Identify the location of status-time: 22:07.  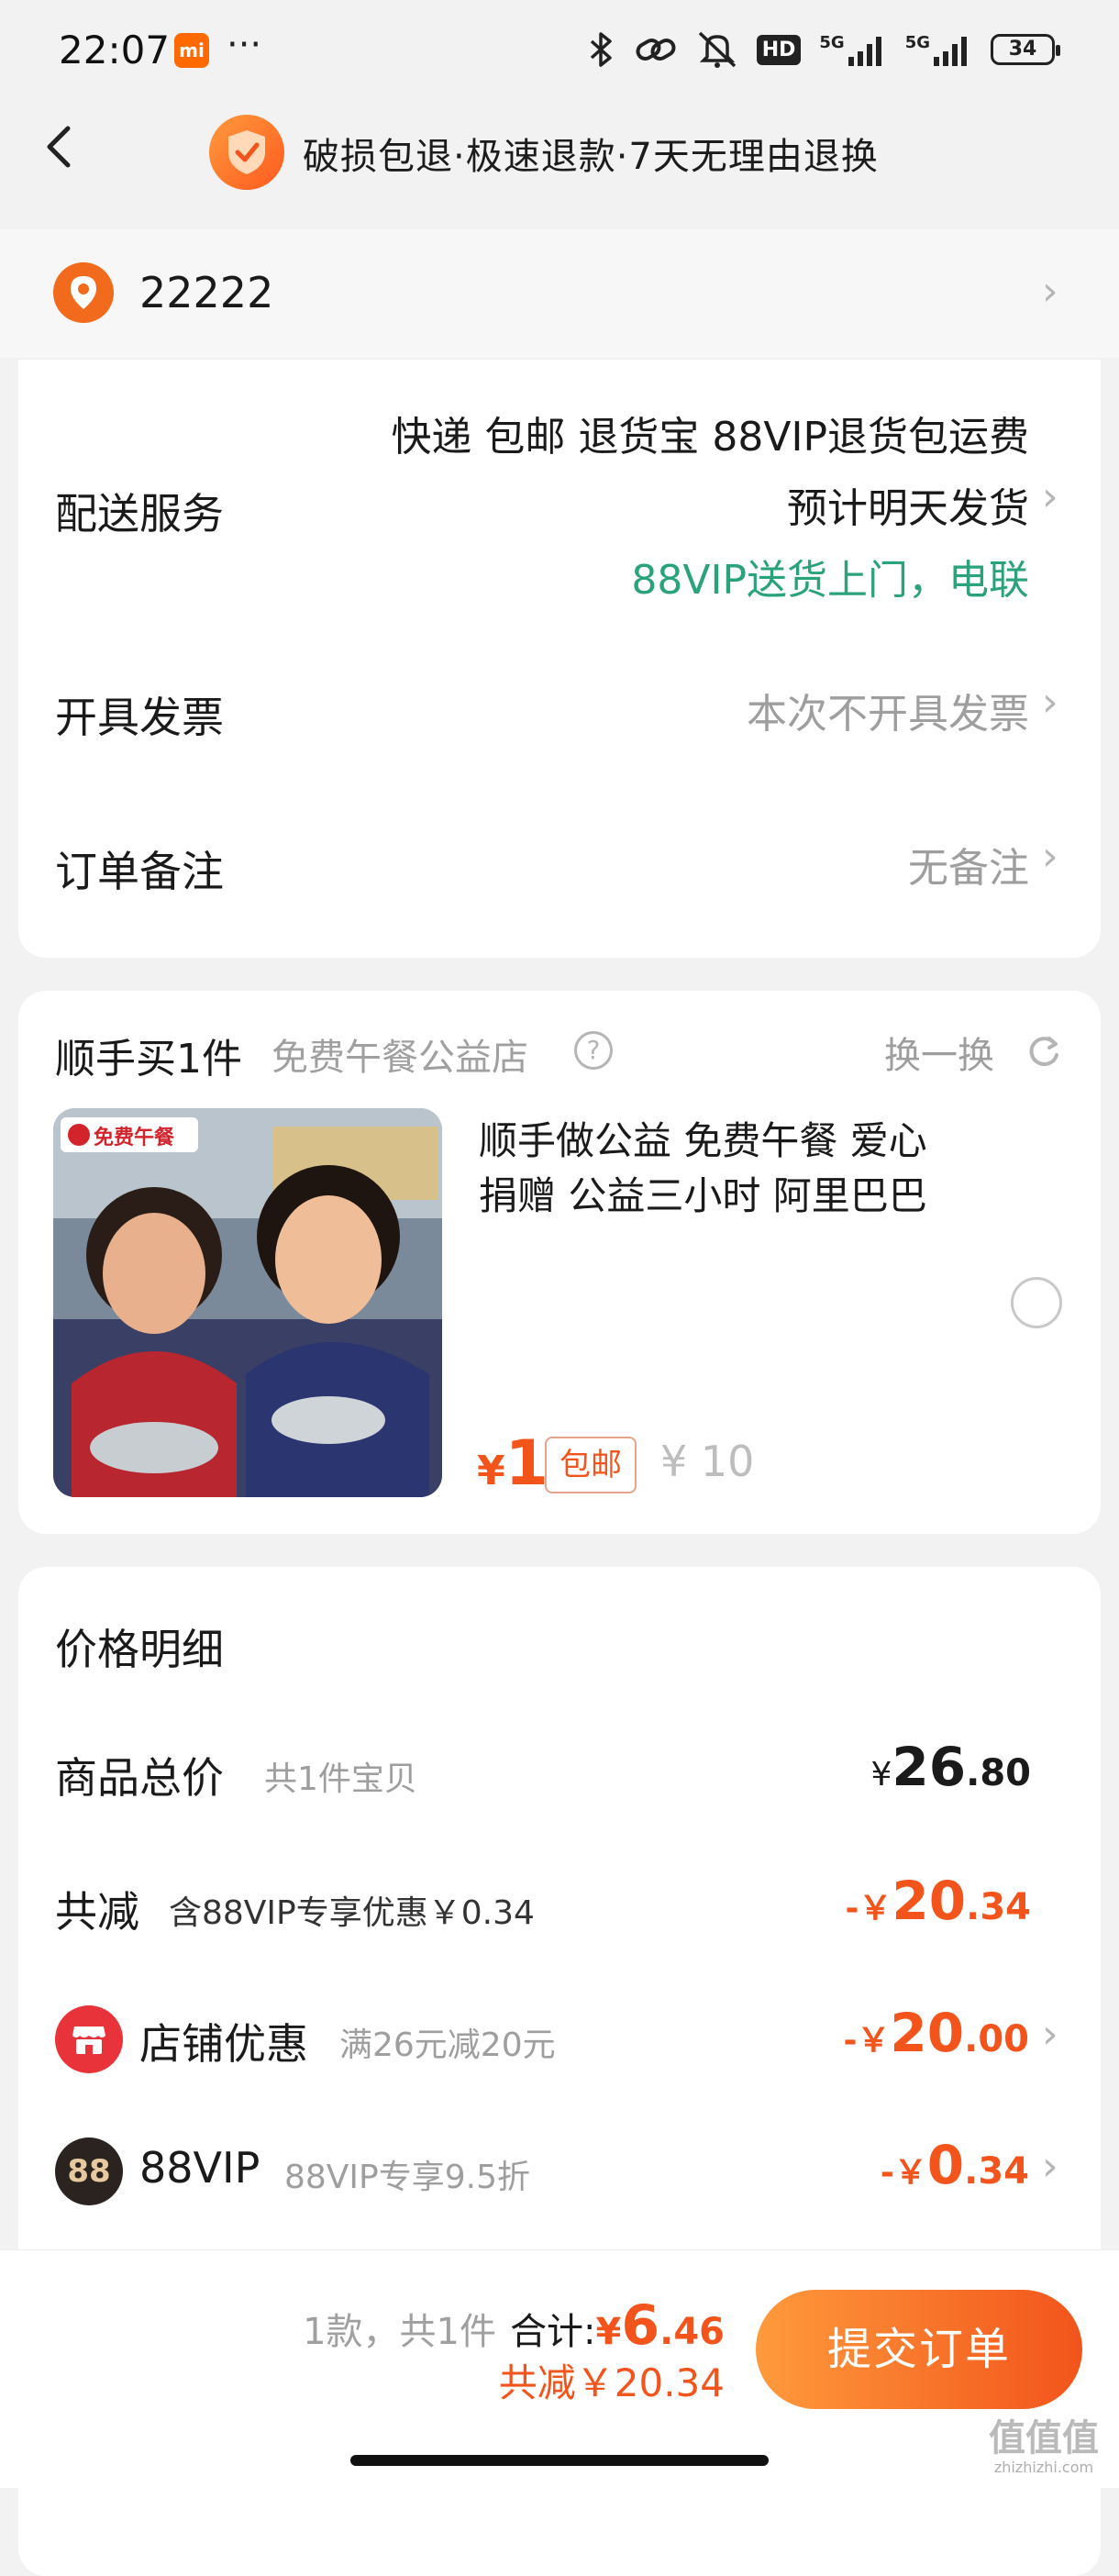
(115, 50).